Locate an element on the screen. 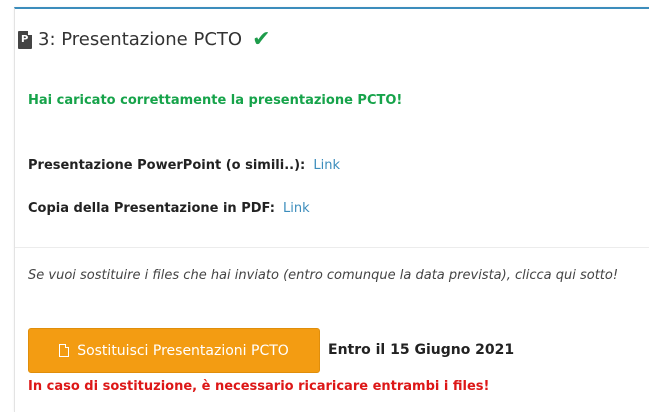 The width and height of the screenshot is (649, 412). section-header: P 3: Presentazione PCTO ✔ is located at coordinates (144, 40).